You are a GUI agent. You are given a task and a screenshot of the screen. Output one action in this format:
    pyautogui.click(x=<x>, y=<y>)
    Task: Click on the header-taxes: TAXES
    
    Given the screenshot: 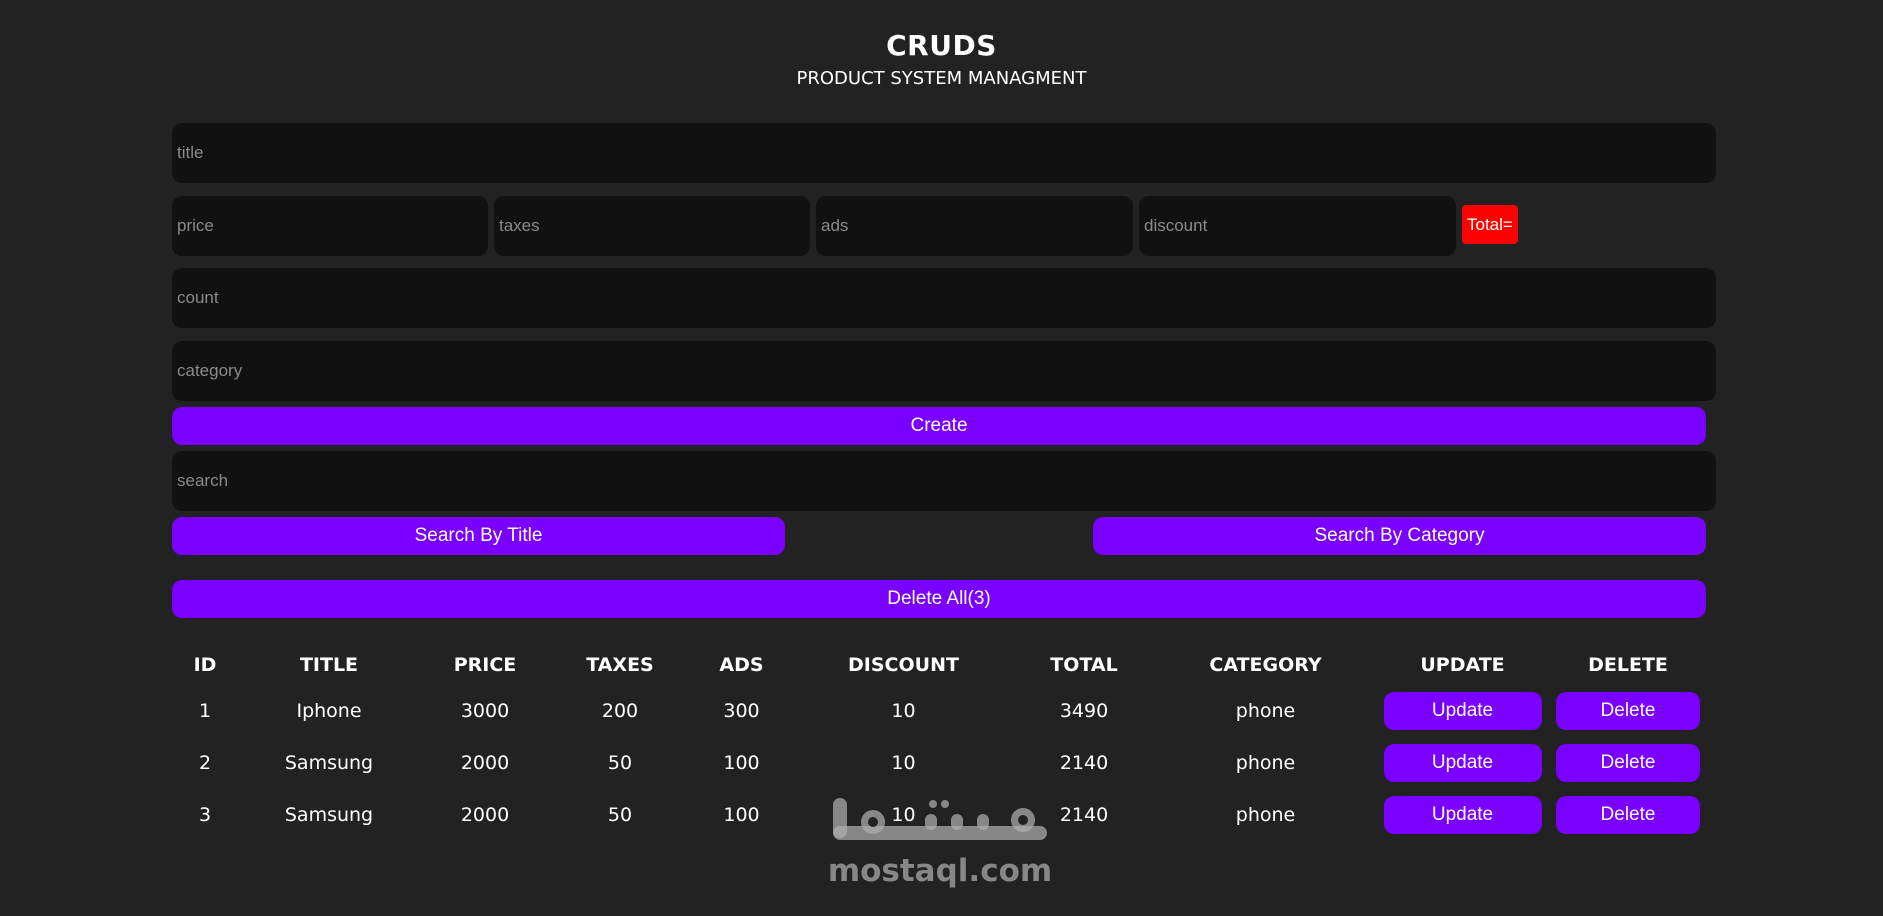 What is the action you would take?
    pyautogui.click(x=620, y=665)
    